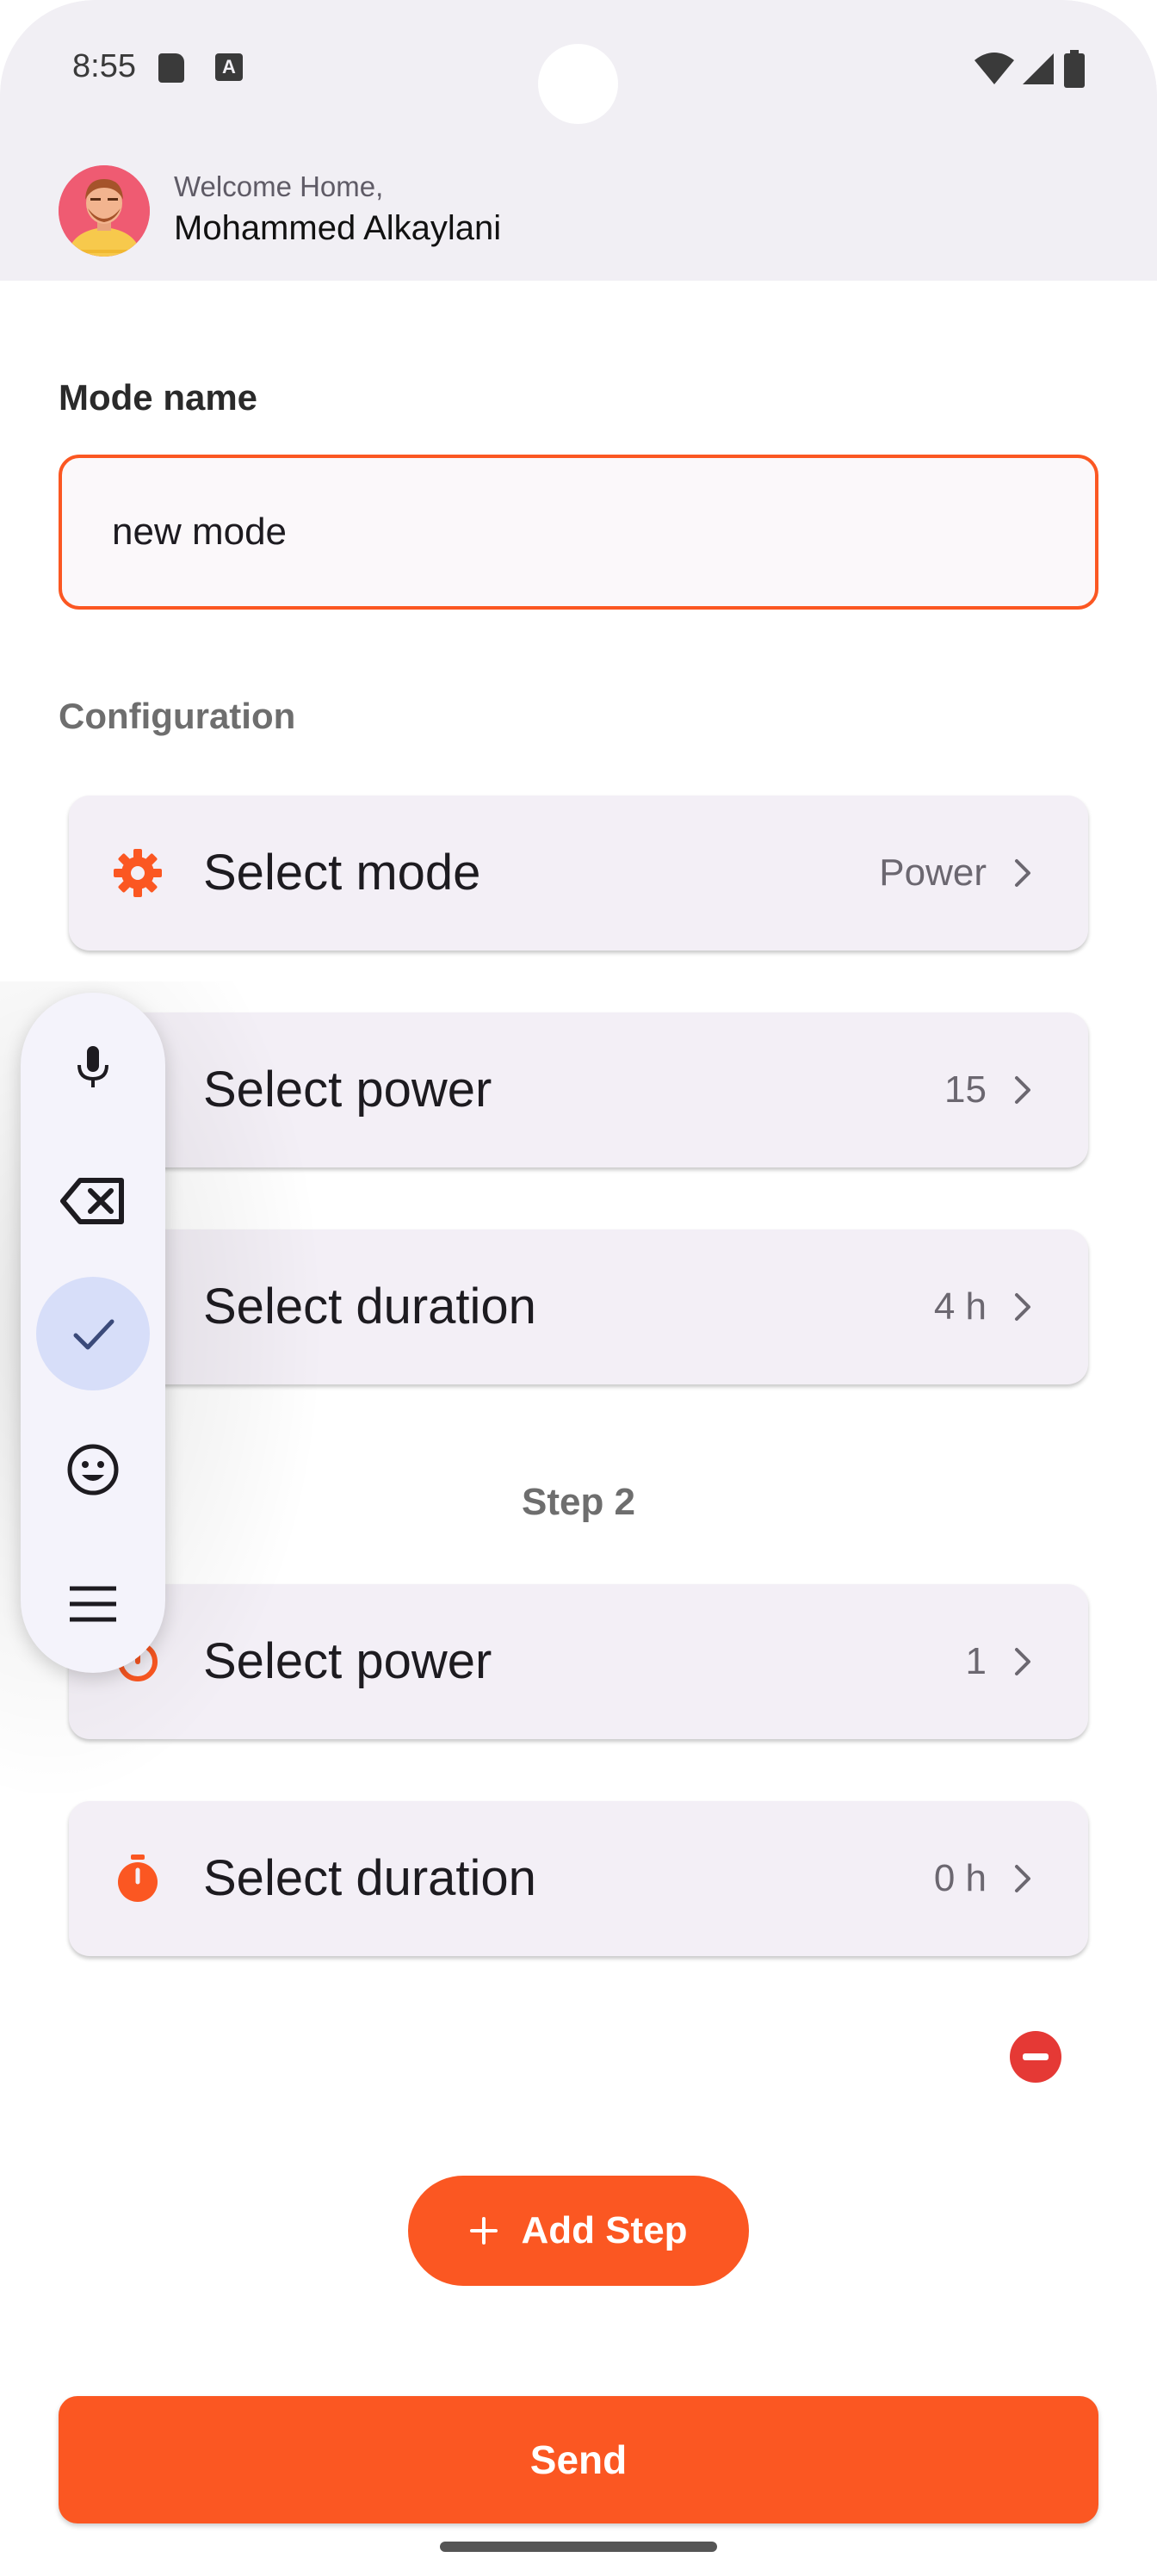 Image resolution: width=1157 pixels, height=2576 pixels. I want to click on configuration-label: Configuration, so click(178, 716).